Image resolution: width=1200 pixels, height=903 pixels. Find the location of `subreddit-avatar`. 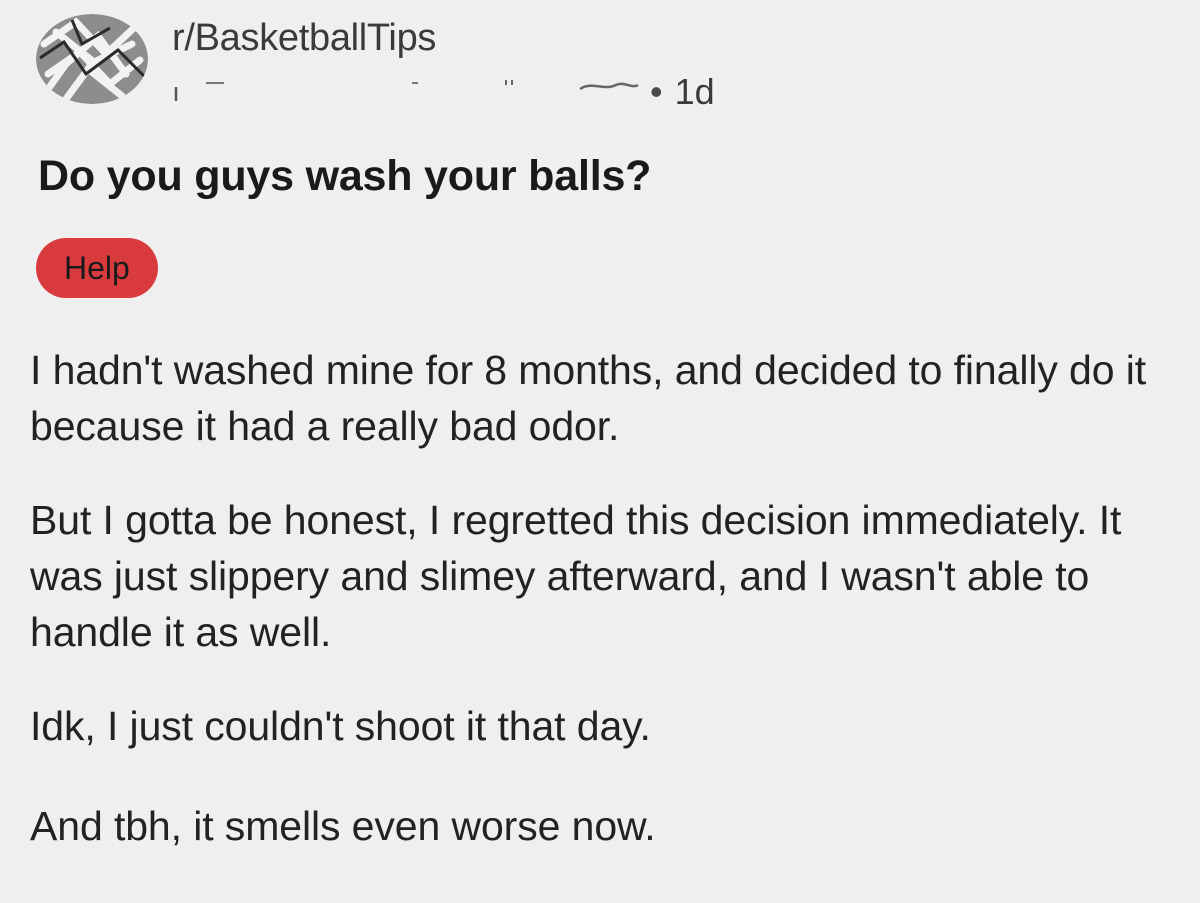

subreddit-avatar is located at coordinates (92, 59).